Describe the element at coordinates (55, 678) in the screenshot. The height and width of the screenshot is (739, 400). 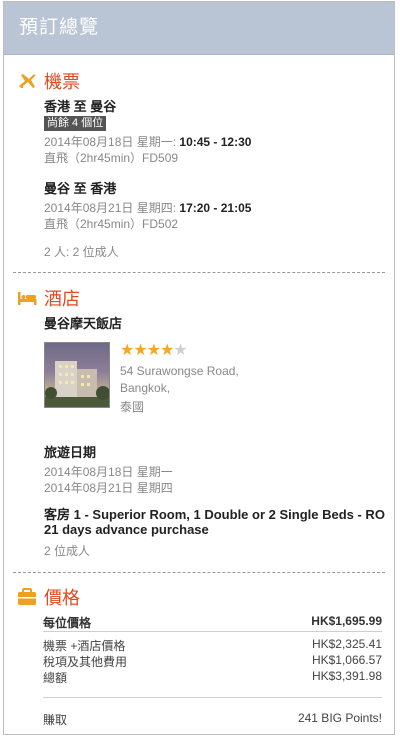
I see `total-label: 總額` at that location.